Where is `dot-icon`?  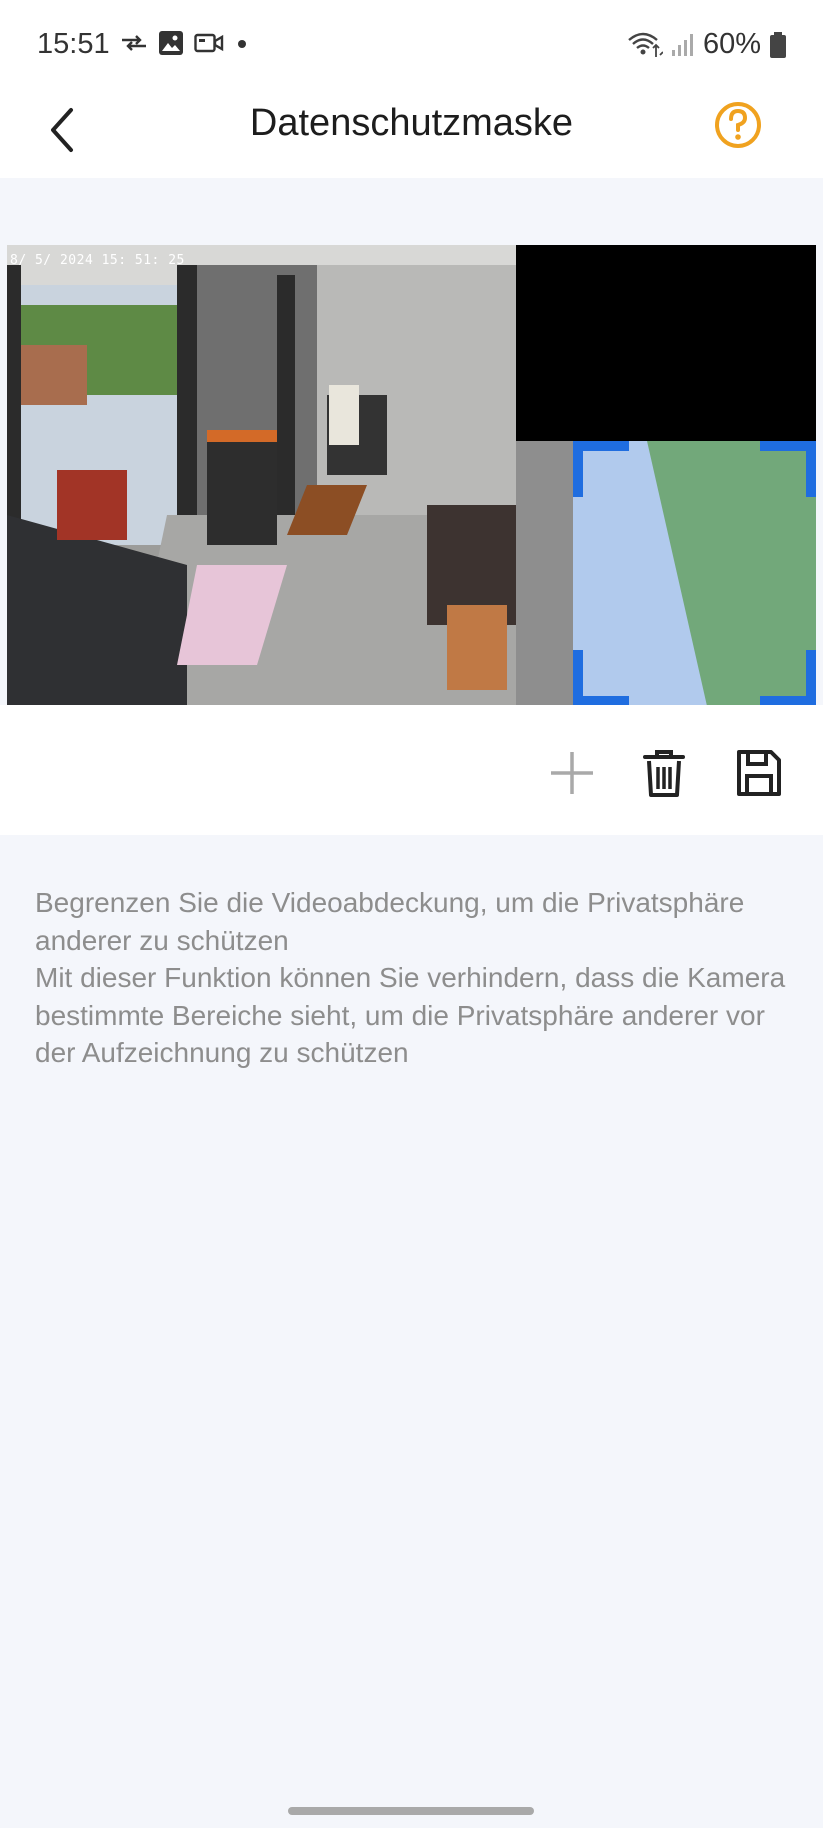 dot-icon is located at coordinates (242, 44).